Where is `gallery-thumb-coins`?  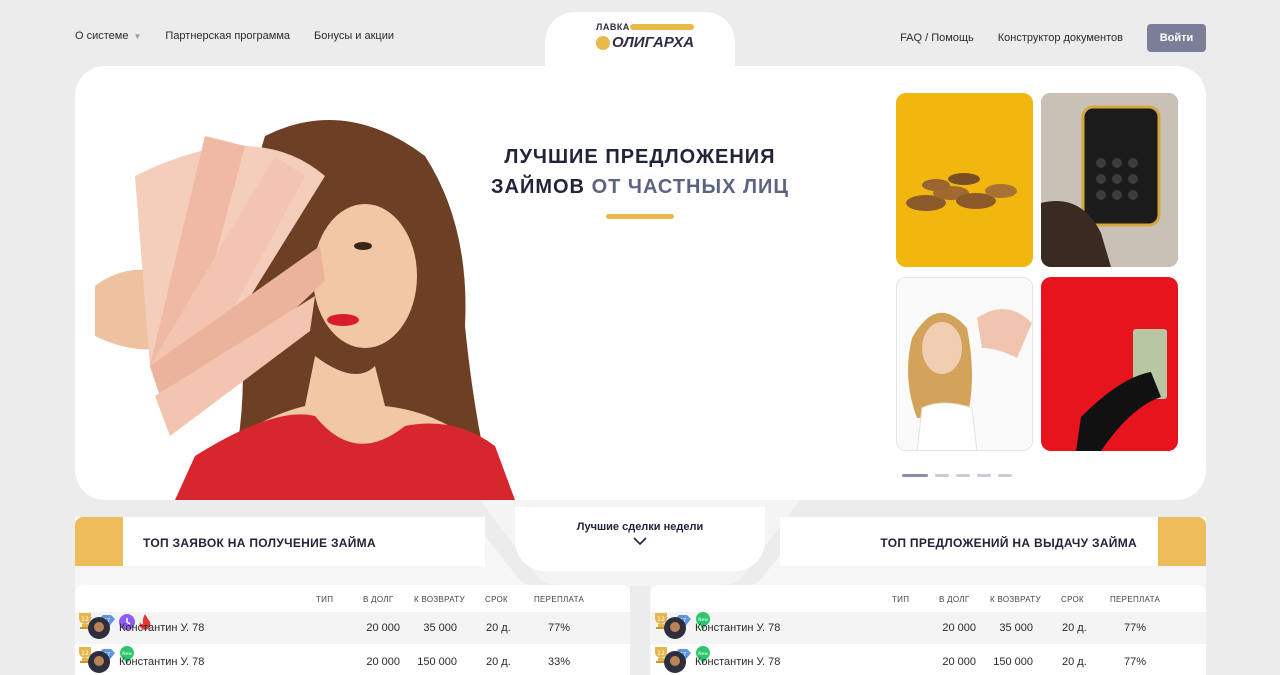
gallery-thumb-coins is located at coordinates (964, 180).